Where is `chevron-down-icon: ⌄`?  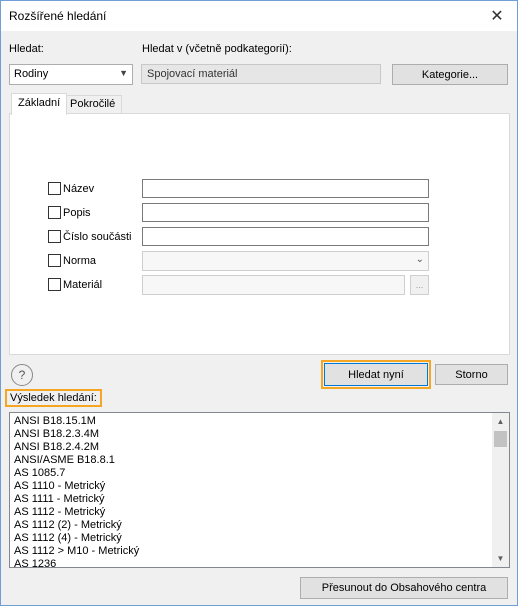 chevron-down-icon: ⌄ is located at coordinates (419, 259).